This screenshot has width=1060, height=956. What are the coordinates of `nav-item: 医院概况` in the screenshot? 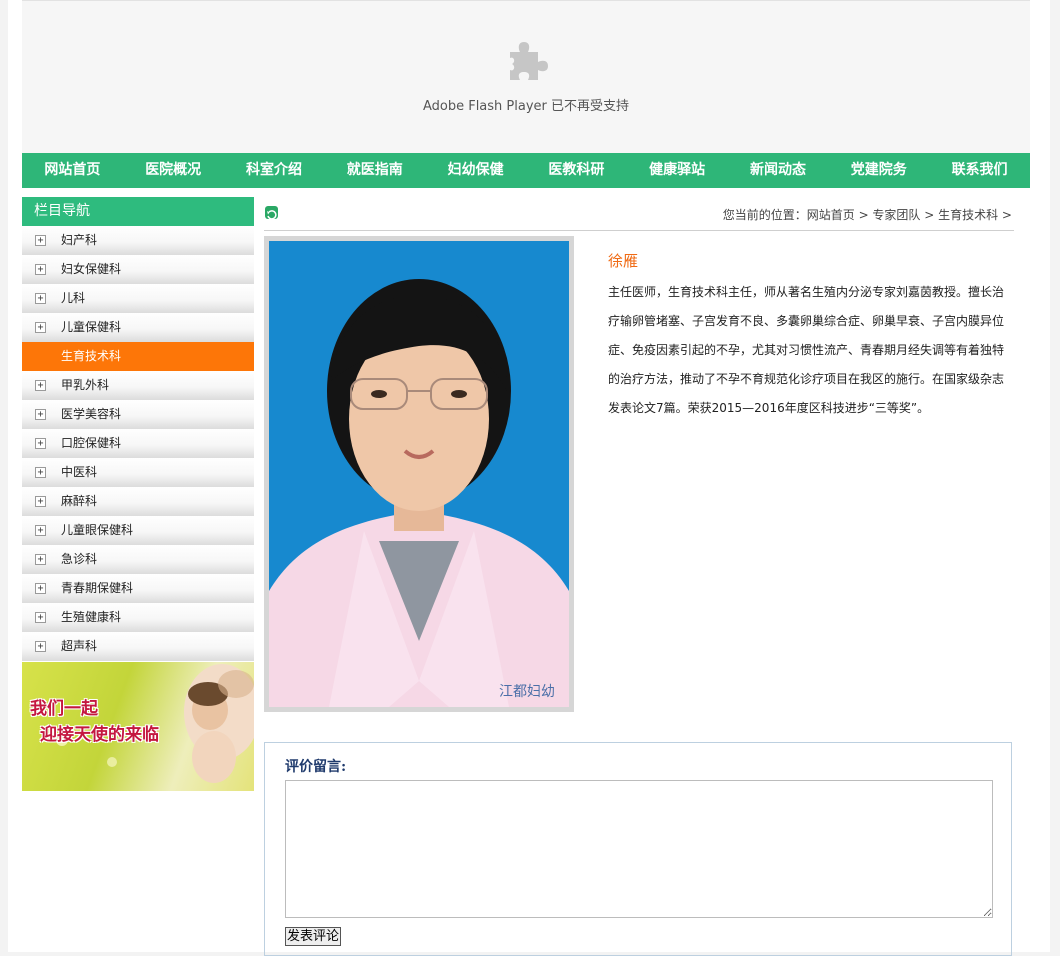 It's located at (173, 170).